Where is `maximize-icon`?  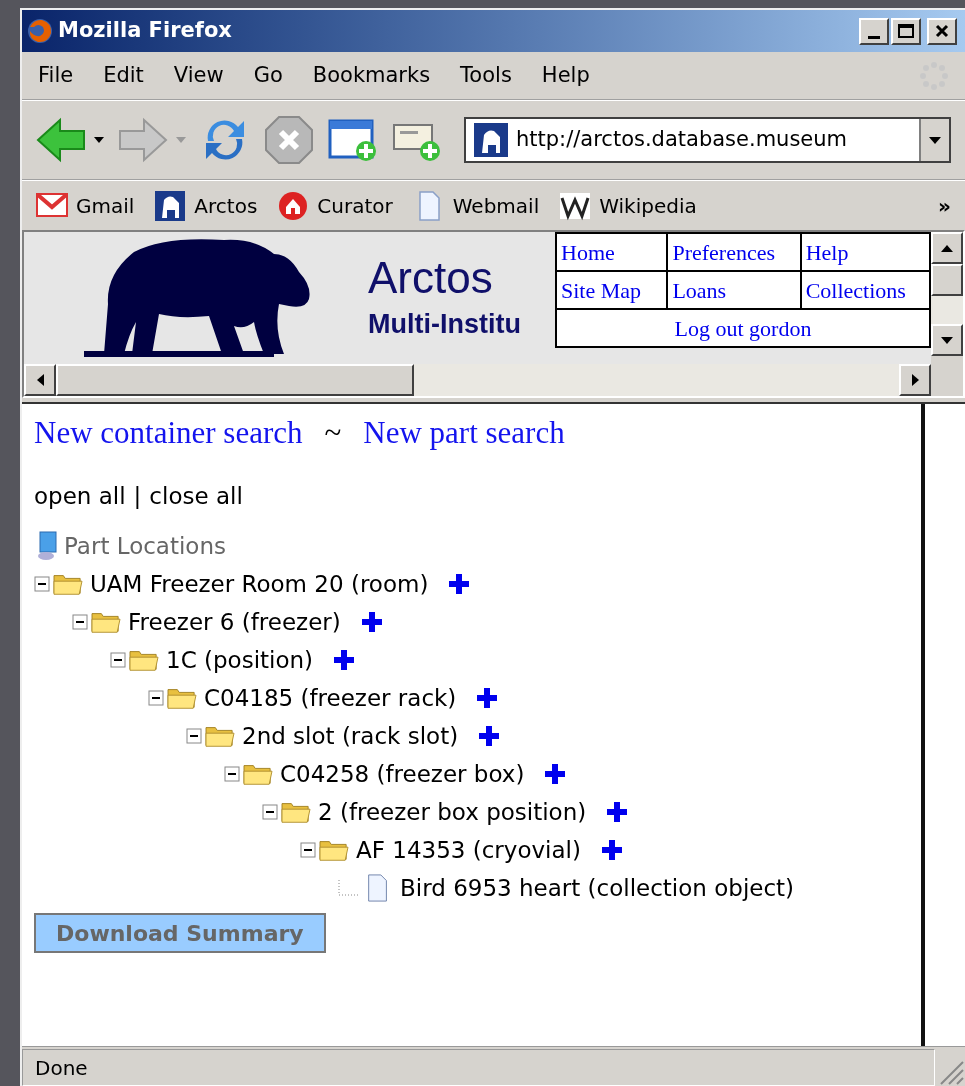
maximize-icon is located at coordinates (906, 31).